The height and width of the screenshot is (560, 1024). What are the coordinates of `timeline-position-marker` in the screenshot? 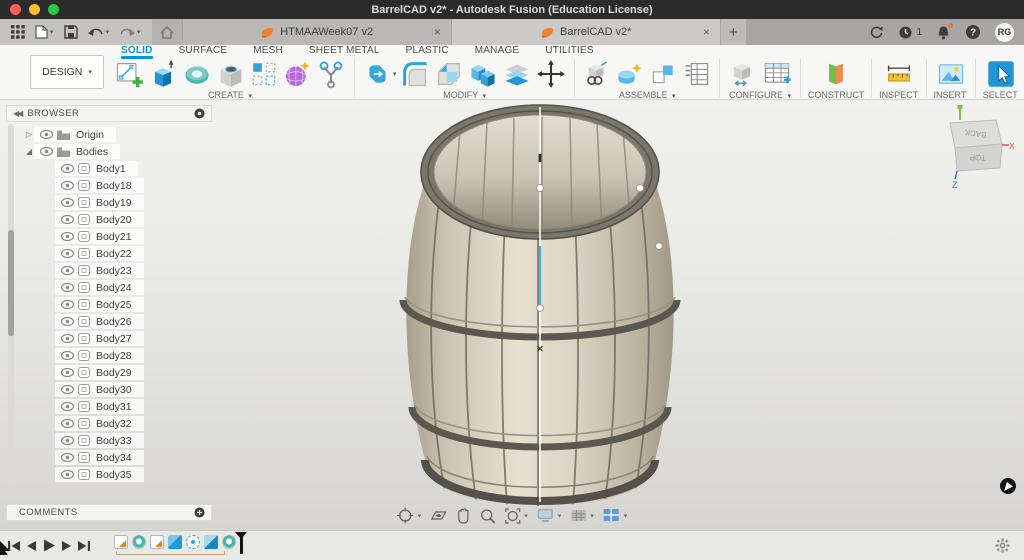 It's located at (241, 542).